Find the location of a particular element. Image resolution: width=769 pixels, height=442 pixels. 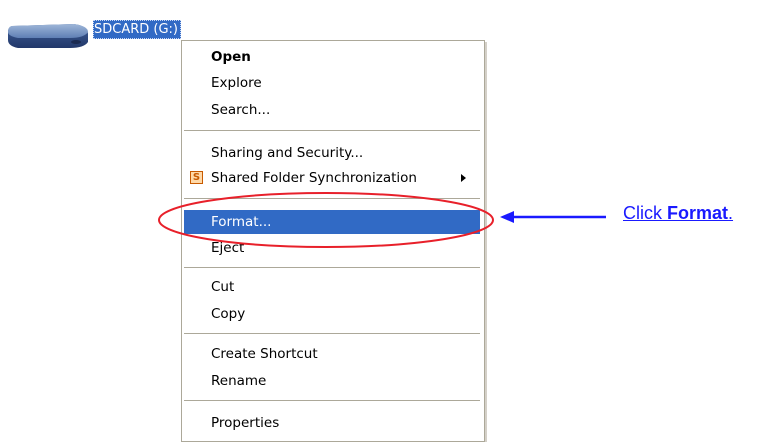

menu-item-cut: Cut is located at coordinates (332, 287).